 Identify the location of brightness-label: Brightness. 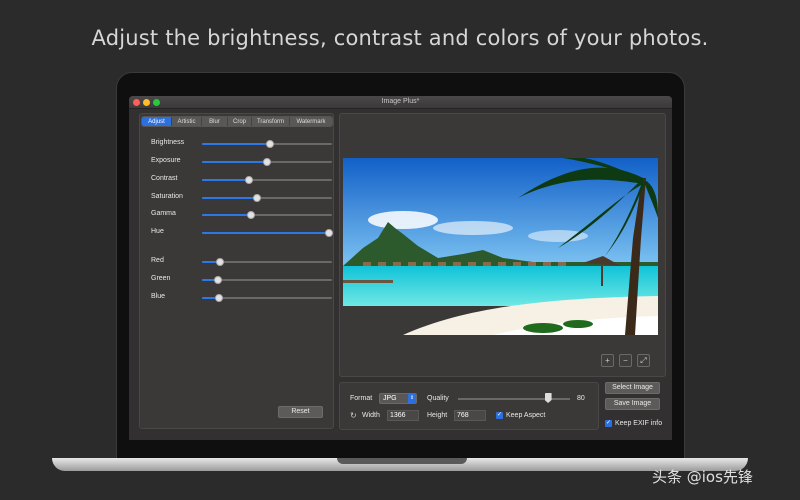
(168, 142).